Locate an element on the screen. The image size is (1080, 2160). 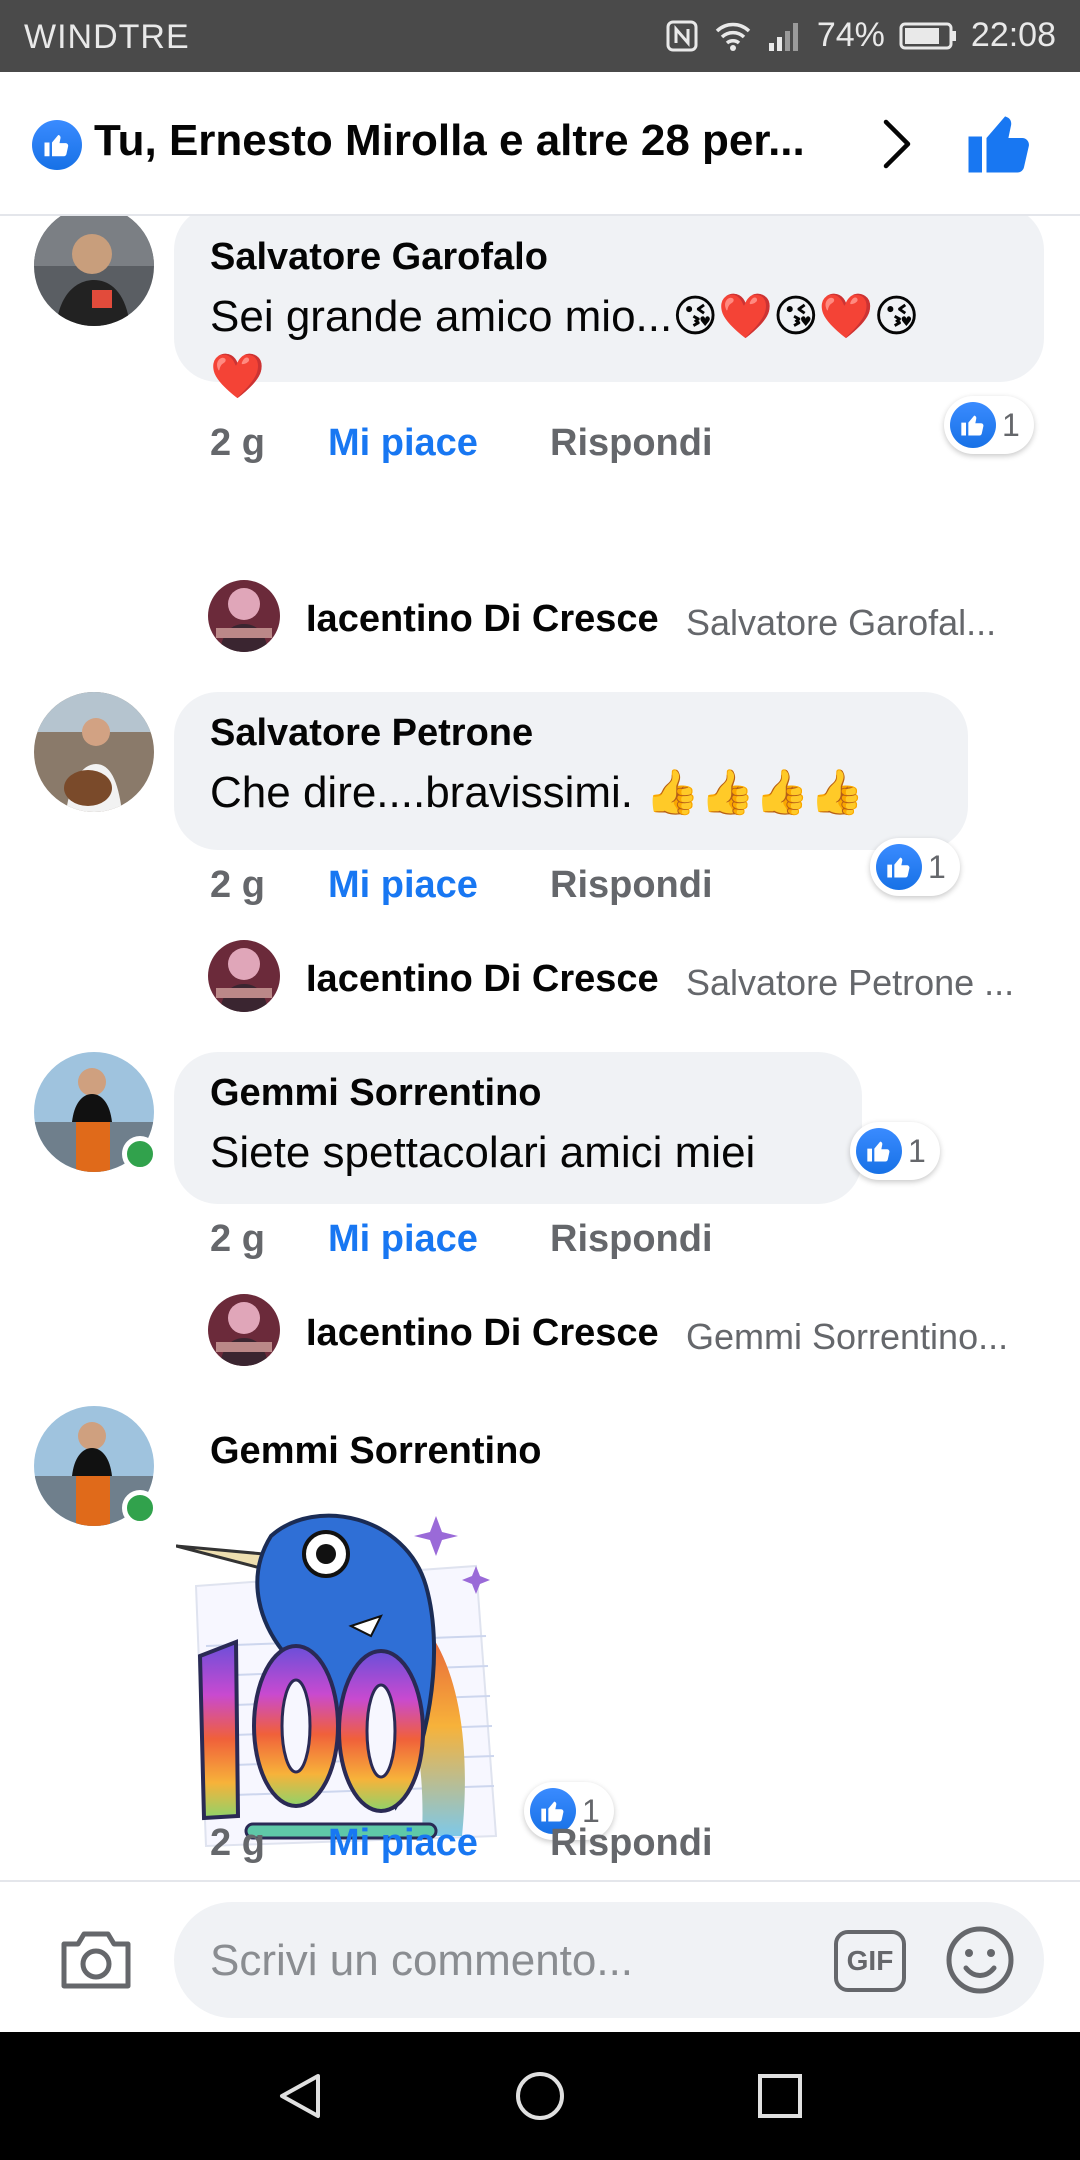
camera-icon is located at coordinates (96, 1959).